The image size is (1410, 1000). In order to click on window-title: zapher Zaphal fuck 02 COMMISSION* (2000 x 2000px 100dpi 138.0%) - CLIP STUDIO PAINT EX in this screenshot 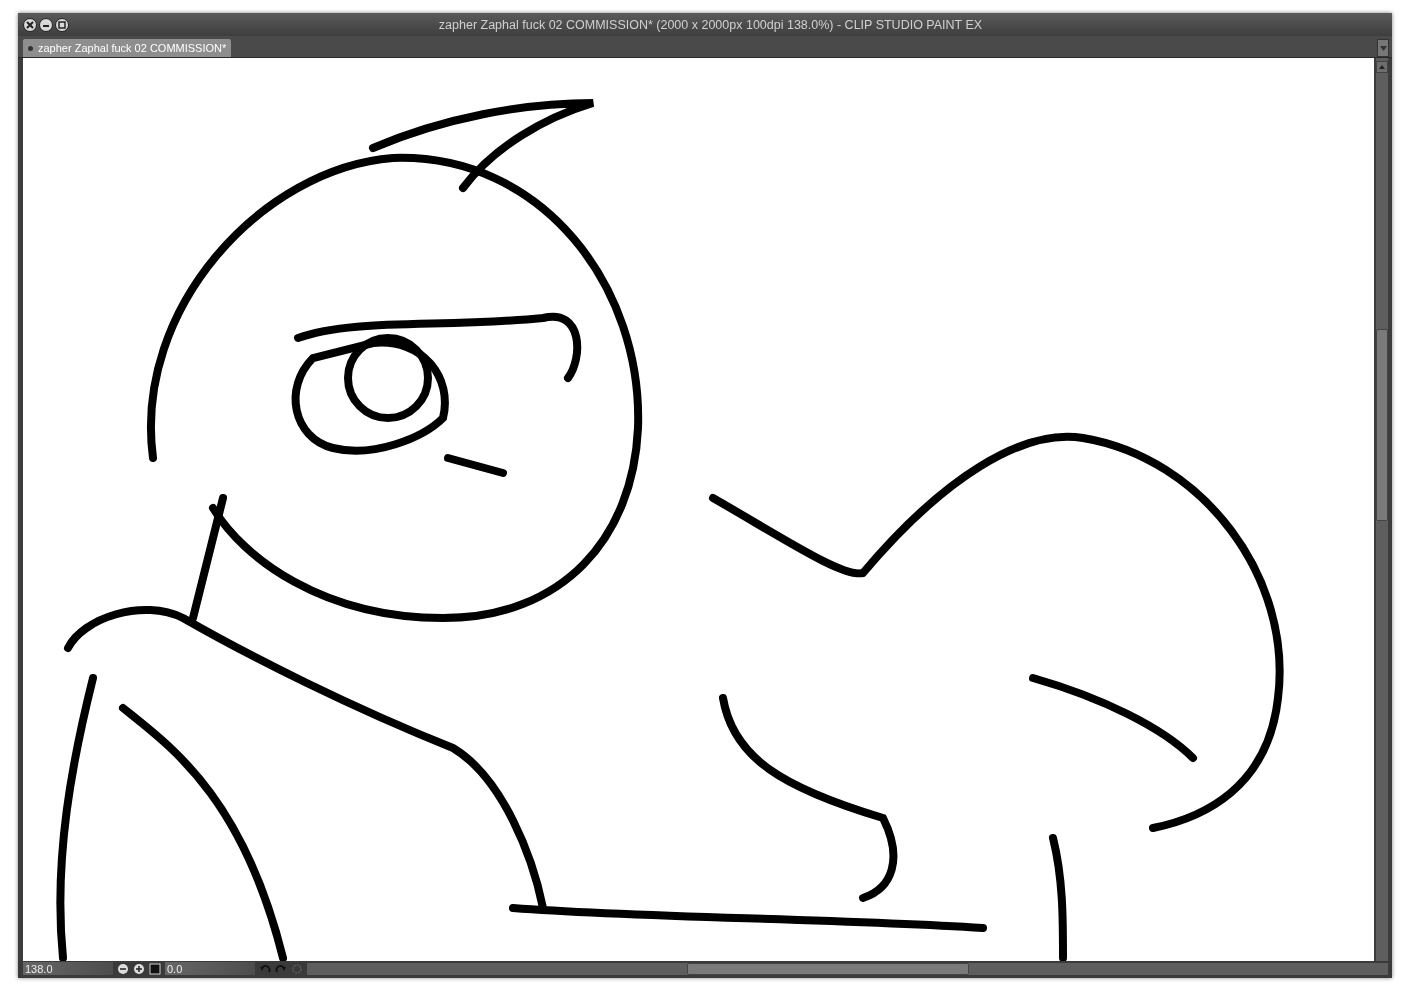, I will do `click(710, 24)`.